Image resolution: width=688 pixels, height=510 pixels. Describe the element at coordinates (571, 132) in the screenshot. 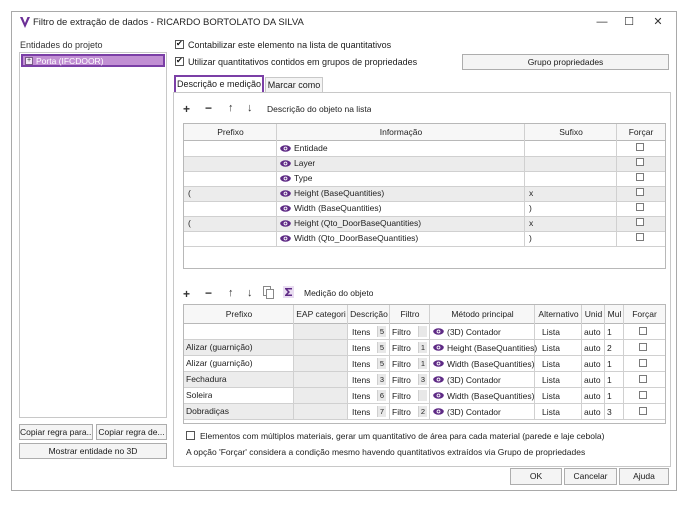

I see `header-suffix: Sufixo` at that location.